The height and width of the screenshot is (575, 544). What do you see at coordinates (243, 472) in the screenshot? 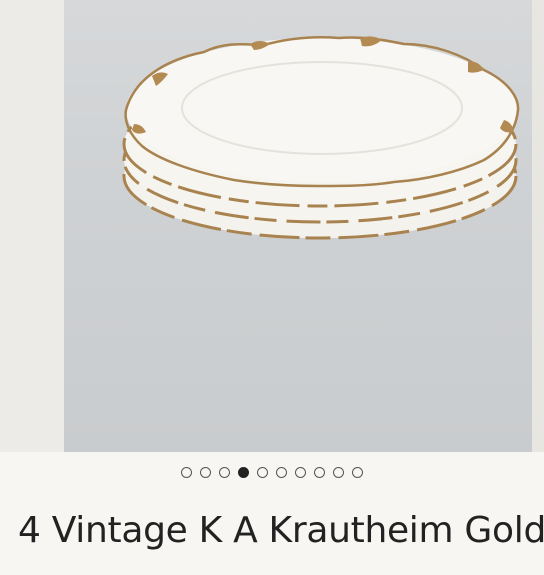
I see `pagination-dot-active` at bounding box center [243, 472].